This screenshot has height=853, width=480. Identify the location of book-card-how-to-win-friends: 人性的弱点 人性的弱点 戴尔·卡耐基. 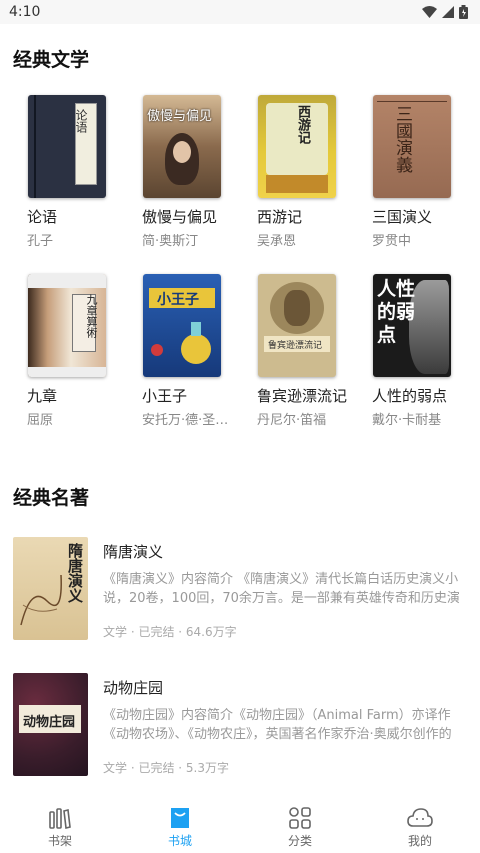
(422, 351).